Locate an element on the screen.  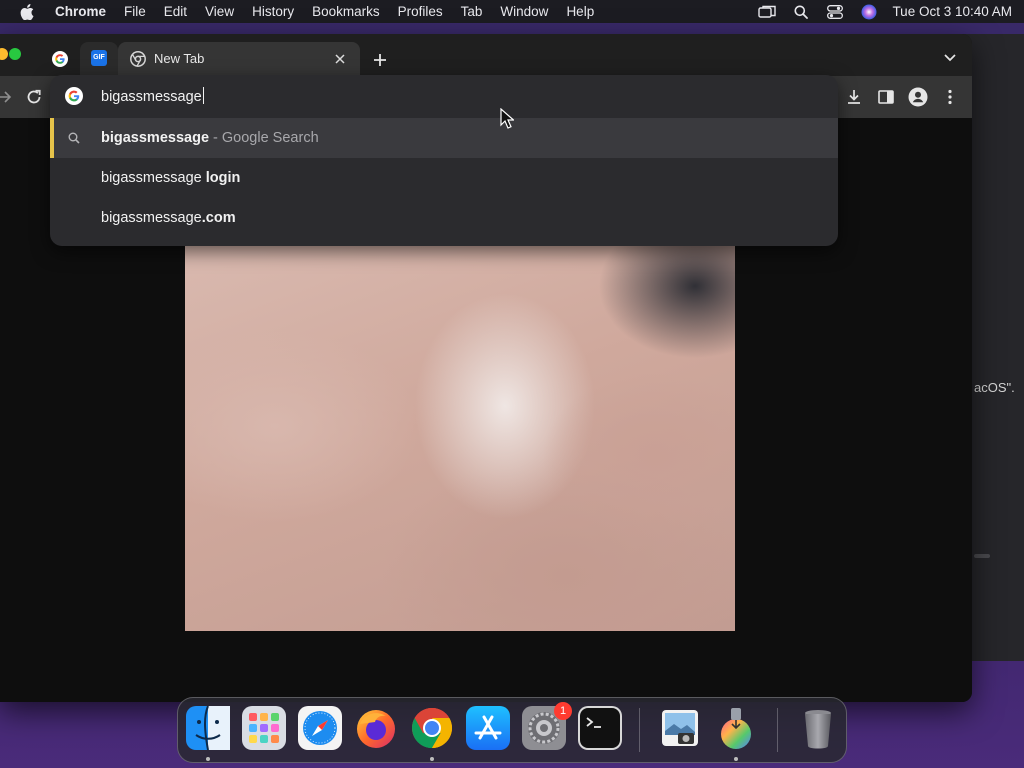
omnibox-input: bigassmessage is located at coordinates (152, 96).